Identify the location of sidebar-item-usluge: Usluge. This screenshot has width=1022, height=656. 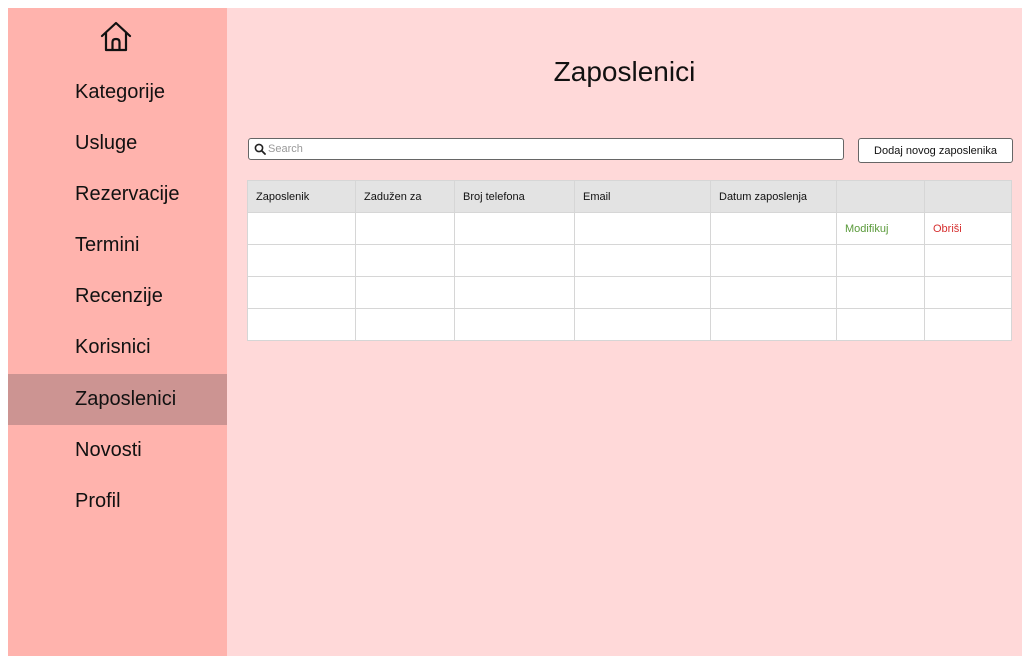
(117, 143).